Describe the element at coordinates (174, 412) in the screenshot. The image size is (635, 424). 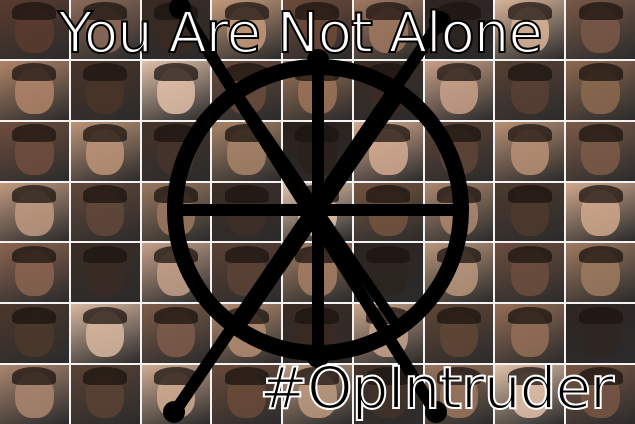
I see `emblem-node-bottom-left` at that location.